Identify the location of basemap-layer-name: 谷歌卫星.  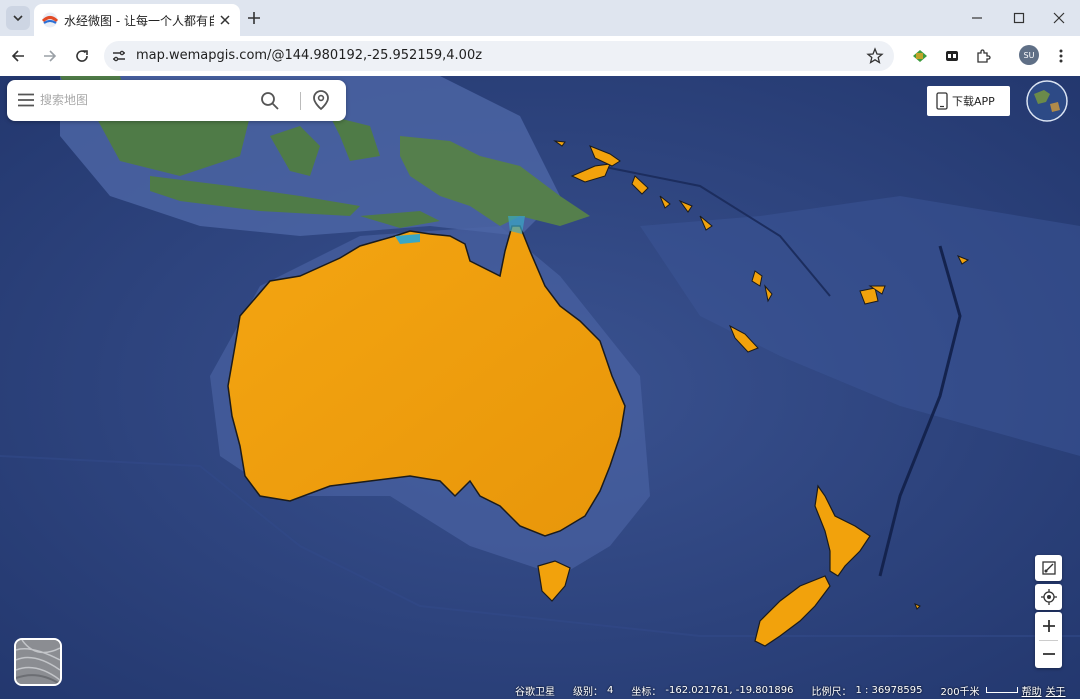
(535, 690).